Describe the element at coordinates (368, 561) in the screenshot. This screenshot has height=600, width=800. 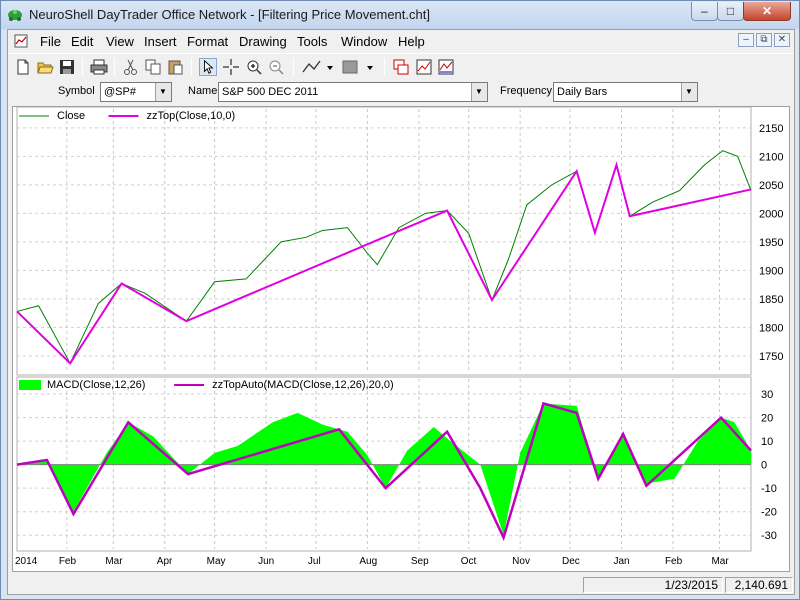
I see `x-tick-label: Aug` at that location.